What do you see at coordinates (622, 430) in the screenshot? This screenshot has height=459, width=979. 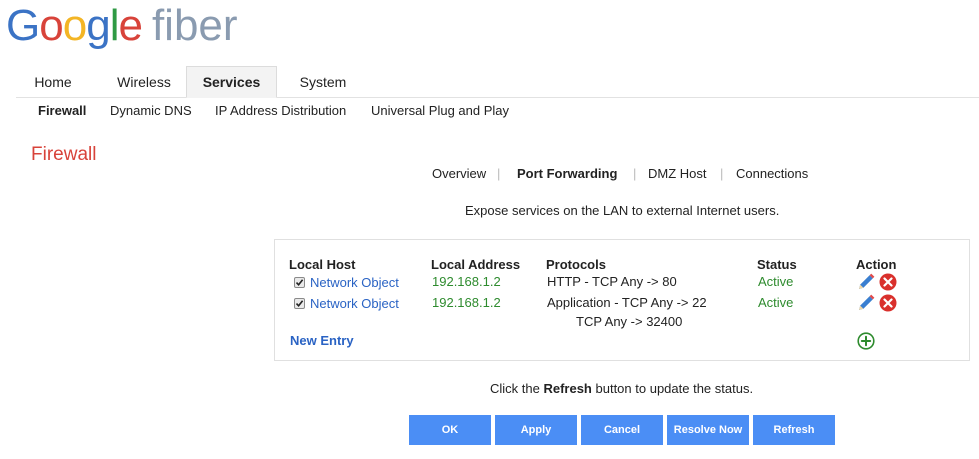 I see `cancel-button: Cancel` at bounding box center [622, 430].